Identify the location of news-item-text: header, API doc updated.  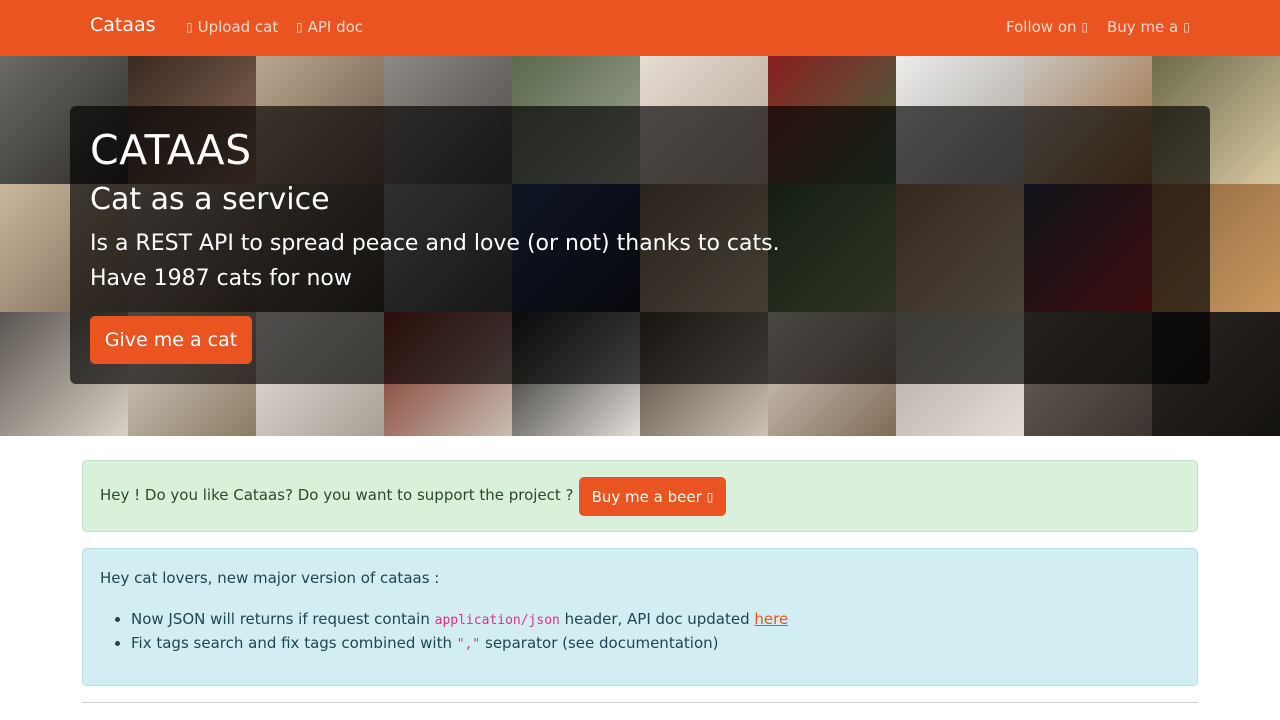
(657, 619).